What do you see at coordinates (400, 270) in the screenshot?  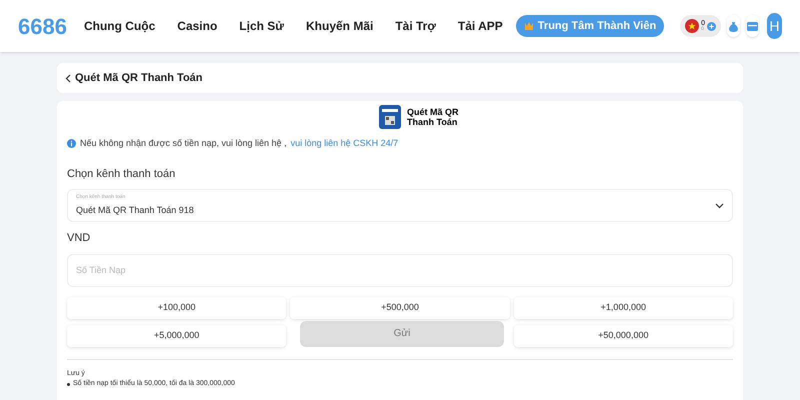 I see `amount-field: Số Tiền Nạp` at bounding box center [400, 270].